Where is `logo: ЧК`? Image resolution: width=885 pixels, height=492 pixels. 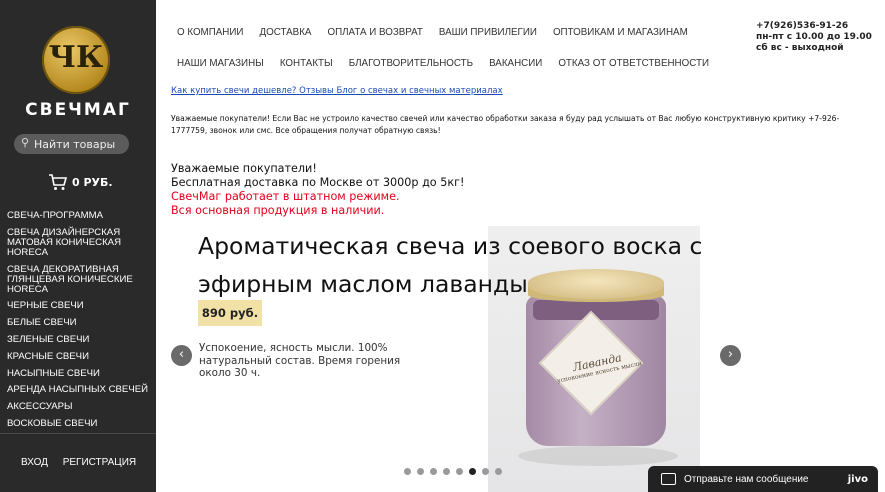 logo: ЧК is located at coordinates (76, 60).